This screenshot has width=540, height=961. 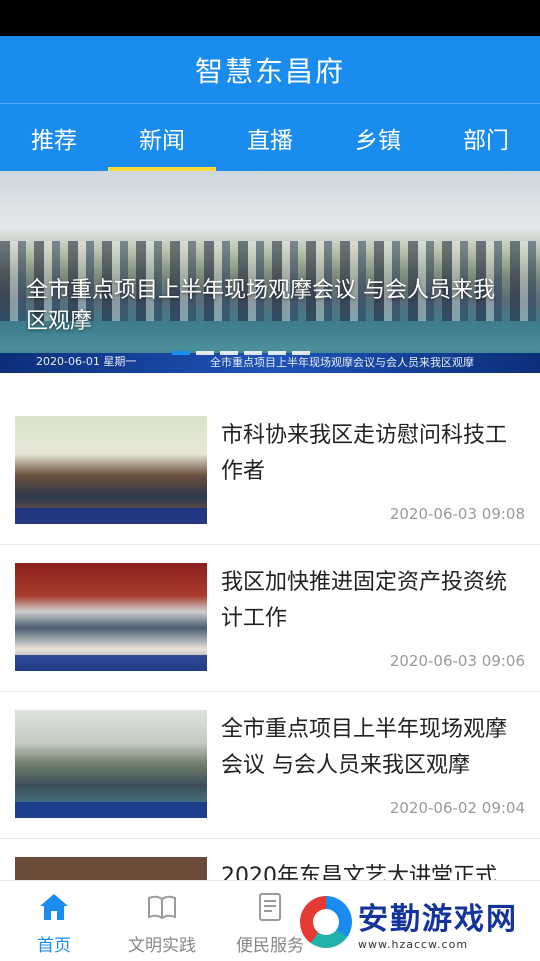 I want to click on tab-towns: 乡镇, so click(x=378, y=137).